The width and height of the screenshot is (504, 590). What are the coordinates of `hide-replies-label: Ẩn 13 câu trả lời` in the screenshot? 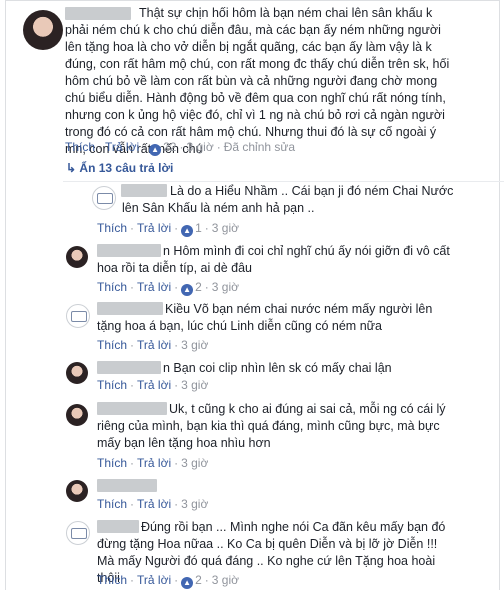 It's located at (126, 168).